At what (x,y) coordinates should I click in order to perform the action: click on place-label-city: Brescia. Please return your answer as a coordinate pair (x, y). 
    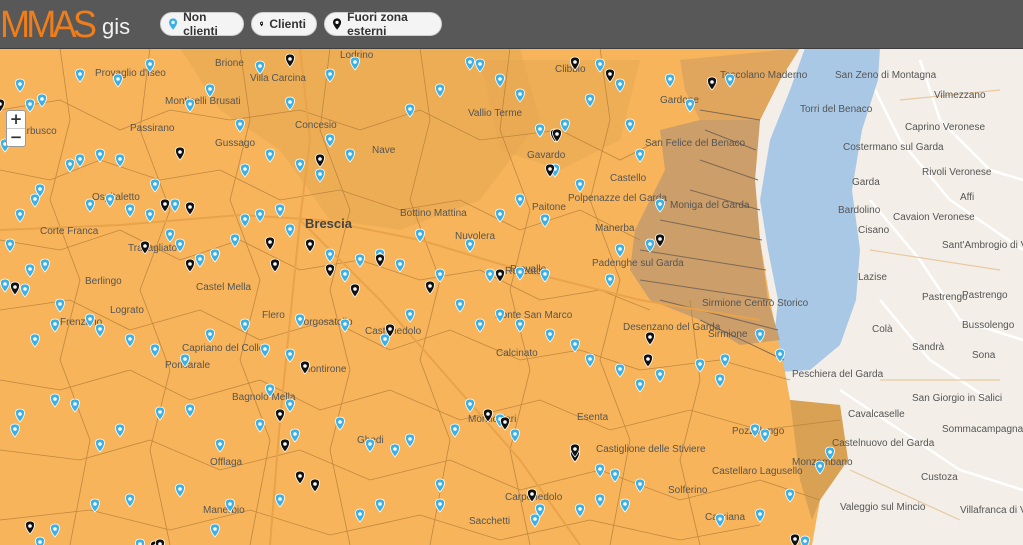
    Looking at the image, I should click on (329, 223).